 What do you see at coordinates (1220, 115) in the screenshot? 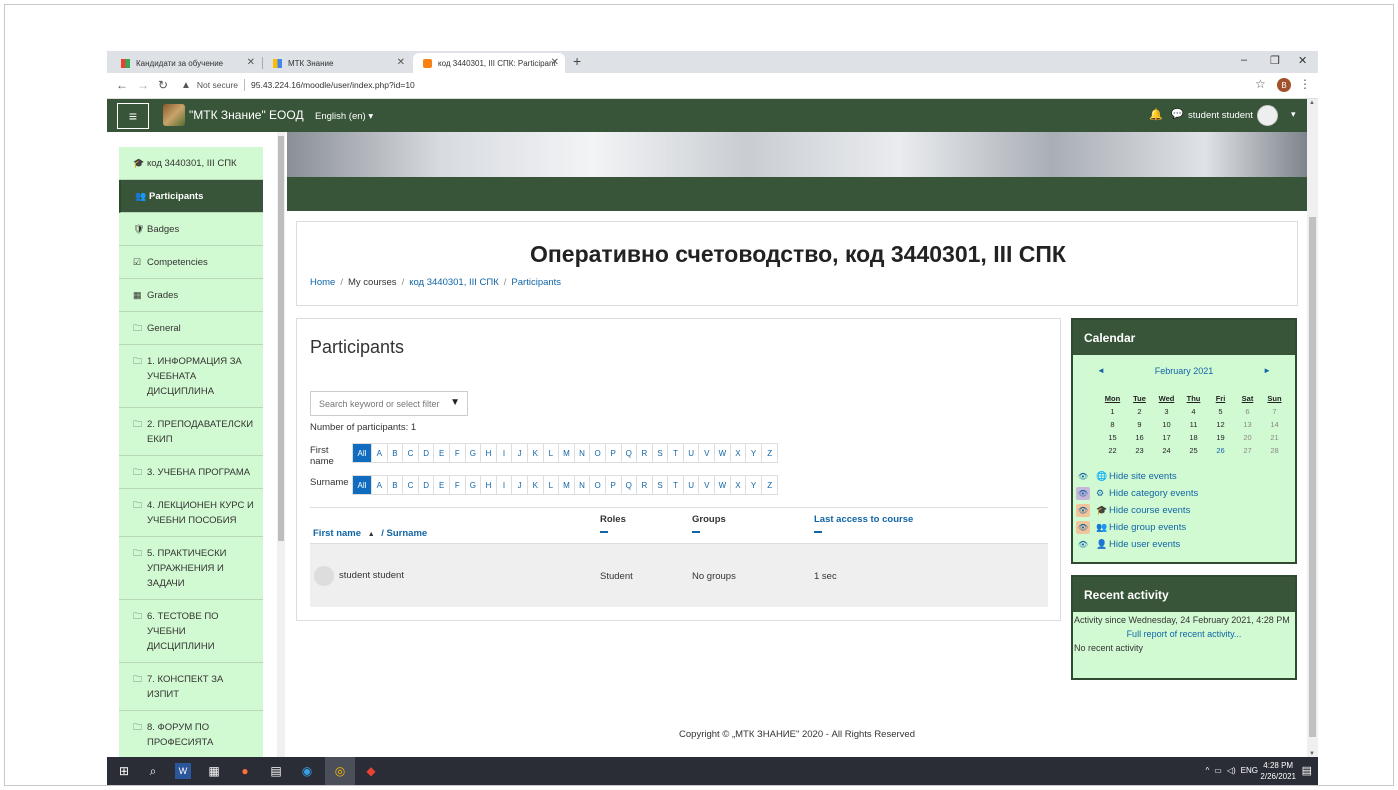
I see `user-name: student student` at bounding box center [1220, 115].